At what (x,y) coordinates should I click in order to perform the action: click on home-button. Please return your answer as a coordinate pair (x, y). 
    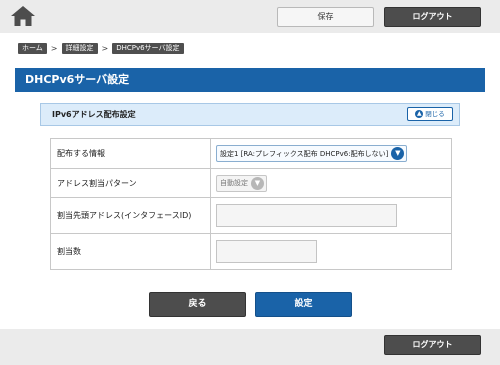
    Looking at the image, I should click on (23, 16).